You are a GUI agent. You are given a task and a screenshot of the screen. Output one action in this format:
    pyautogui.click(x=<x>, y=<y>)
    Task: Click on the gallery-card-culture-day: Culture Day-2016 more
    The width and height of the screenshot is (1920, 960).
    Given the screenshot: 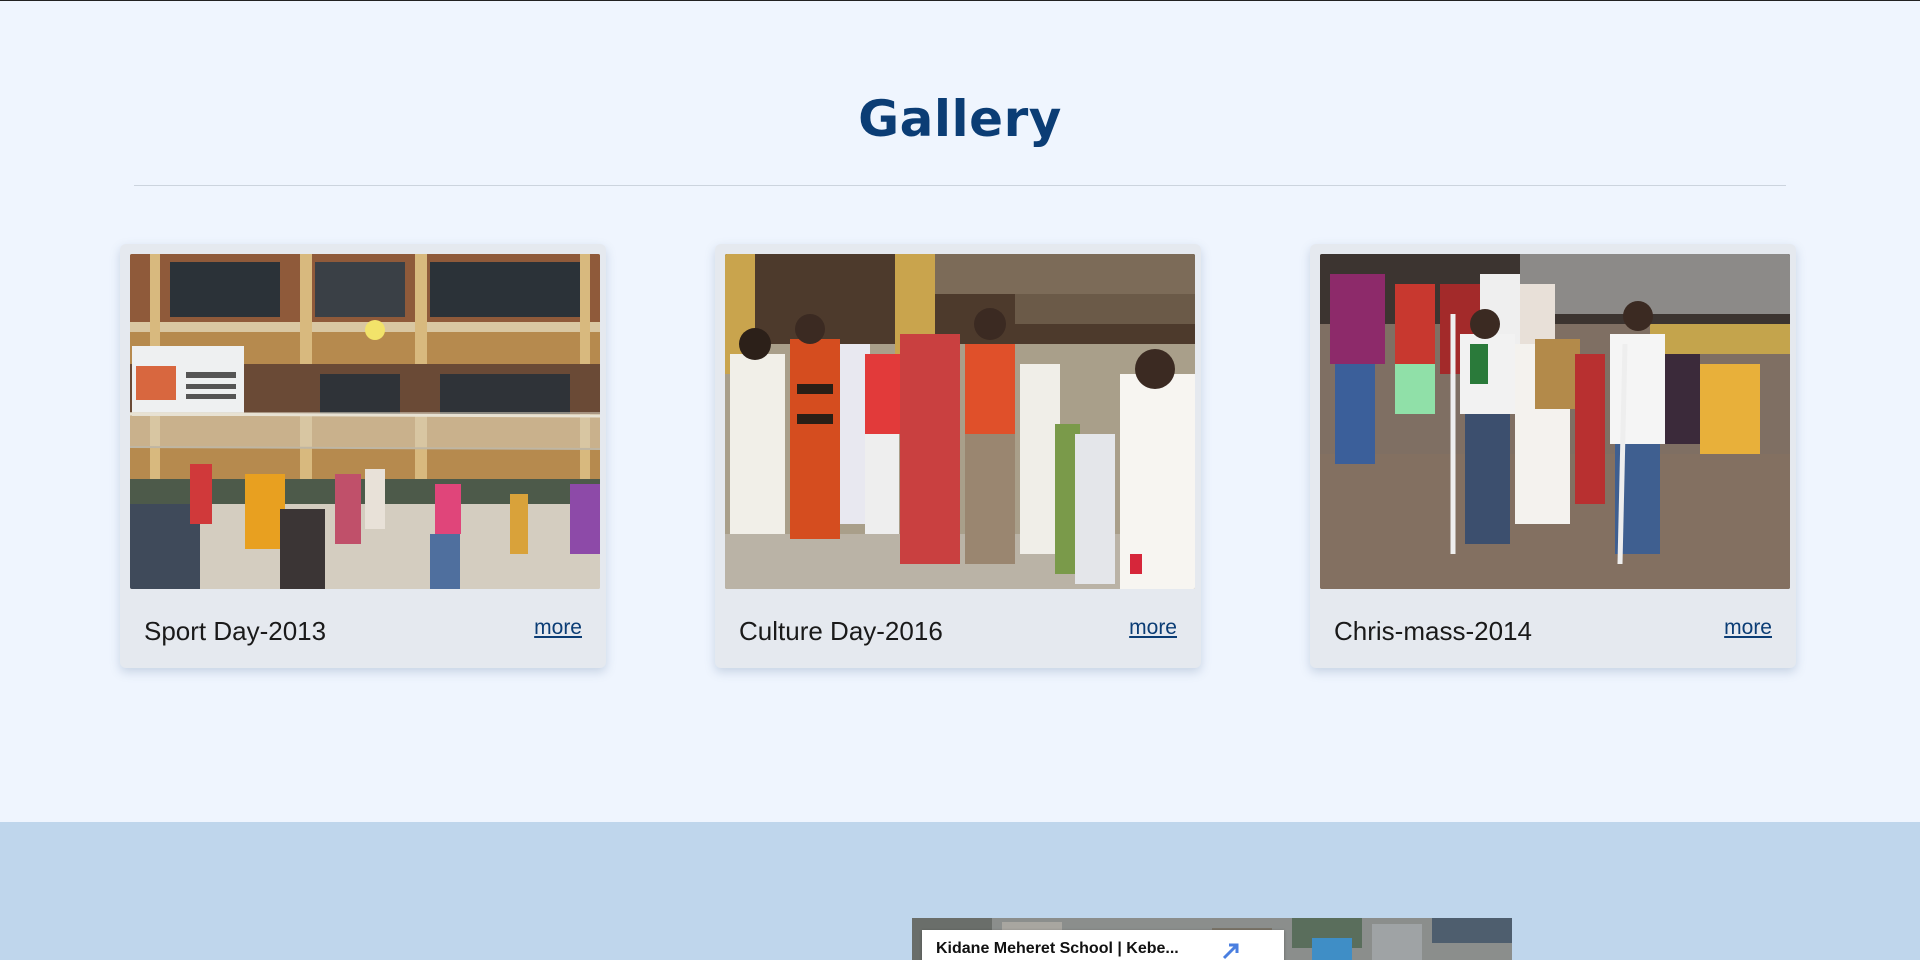 What is the action you would take?
    pyautogui.click(x=958, y=456)
    